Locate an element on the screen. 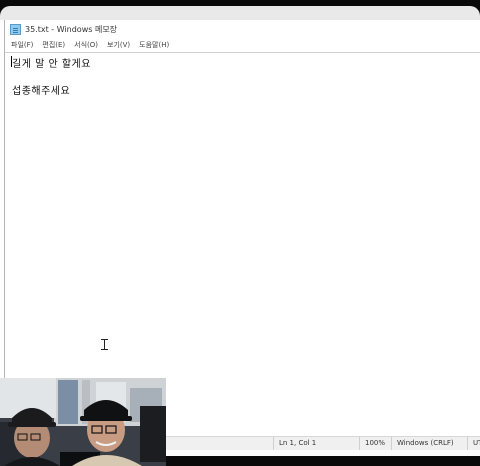  encoding: UT is located at coordinates (473, 443).